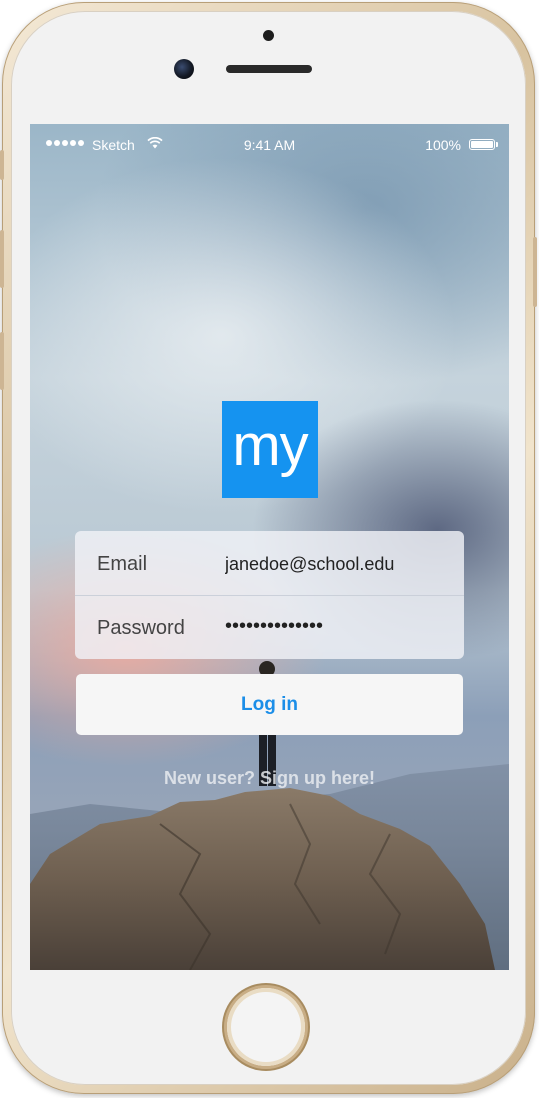 This screenshot has height=1098, width=539. I want to click on battery-icon, so click(482, 144).